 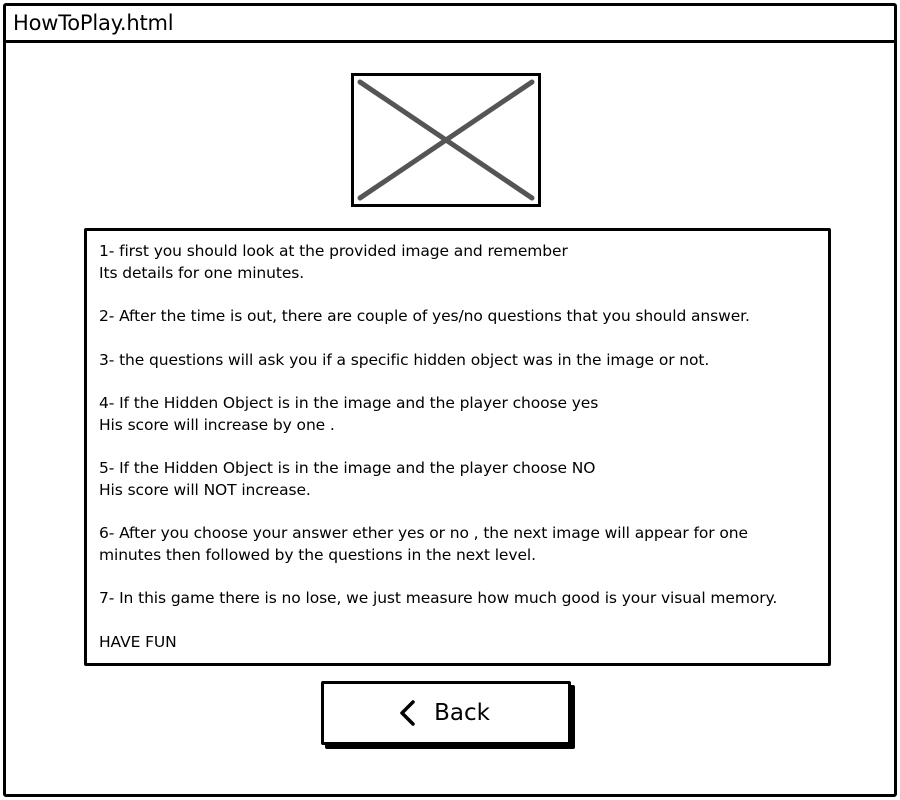 I want to click on instruction-line: His score will increase by one ., so click(x=217, y=424).